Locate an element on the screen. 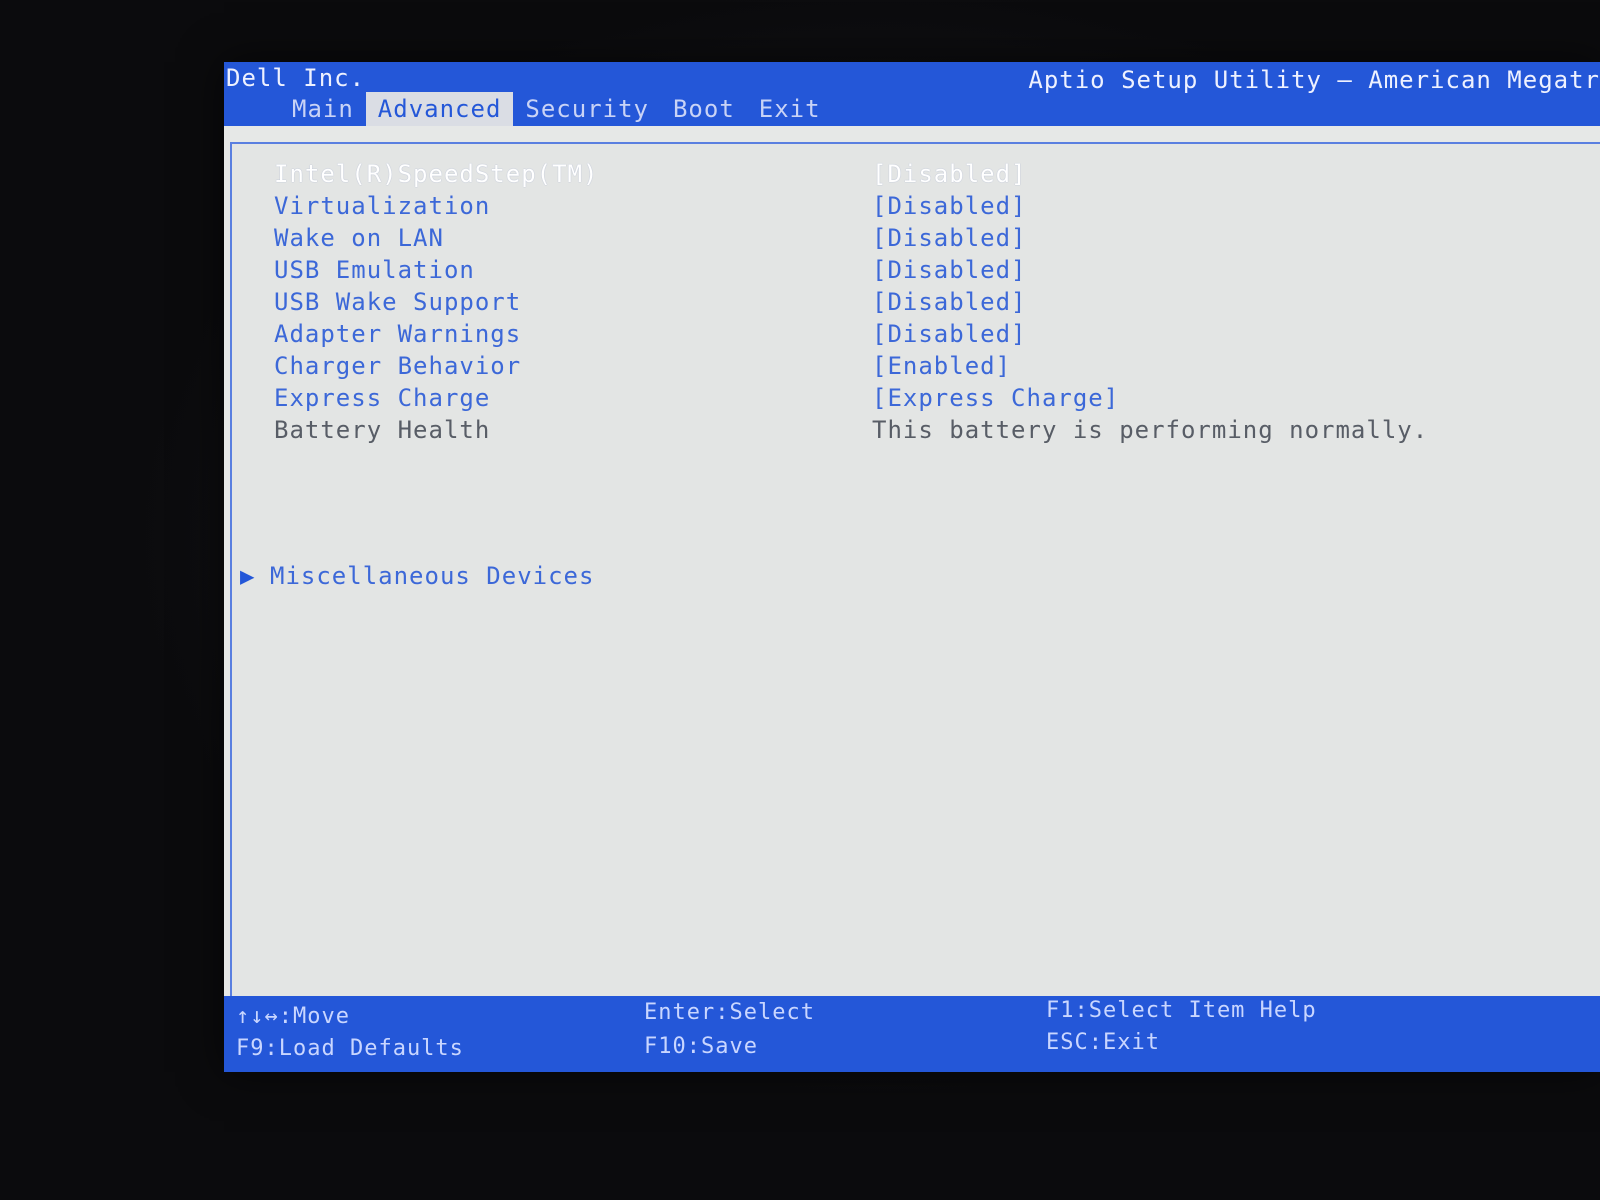  setting-label: Wake on LAN is located at coordinates (359, 238).